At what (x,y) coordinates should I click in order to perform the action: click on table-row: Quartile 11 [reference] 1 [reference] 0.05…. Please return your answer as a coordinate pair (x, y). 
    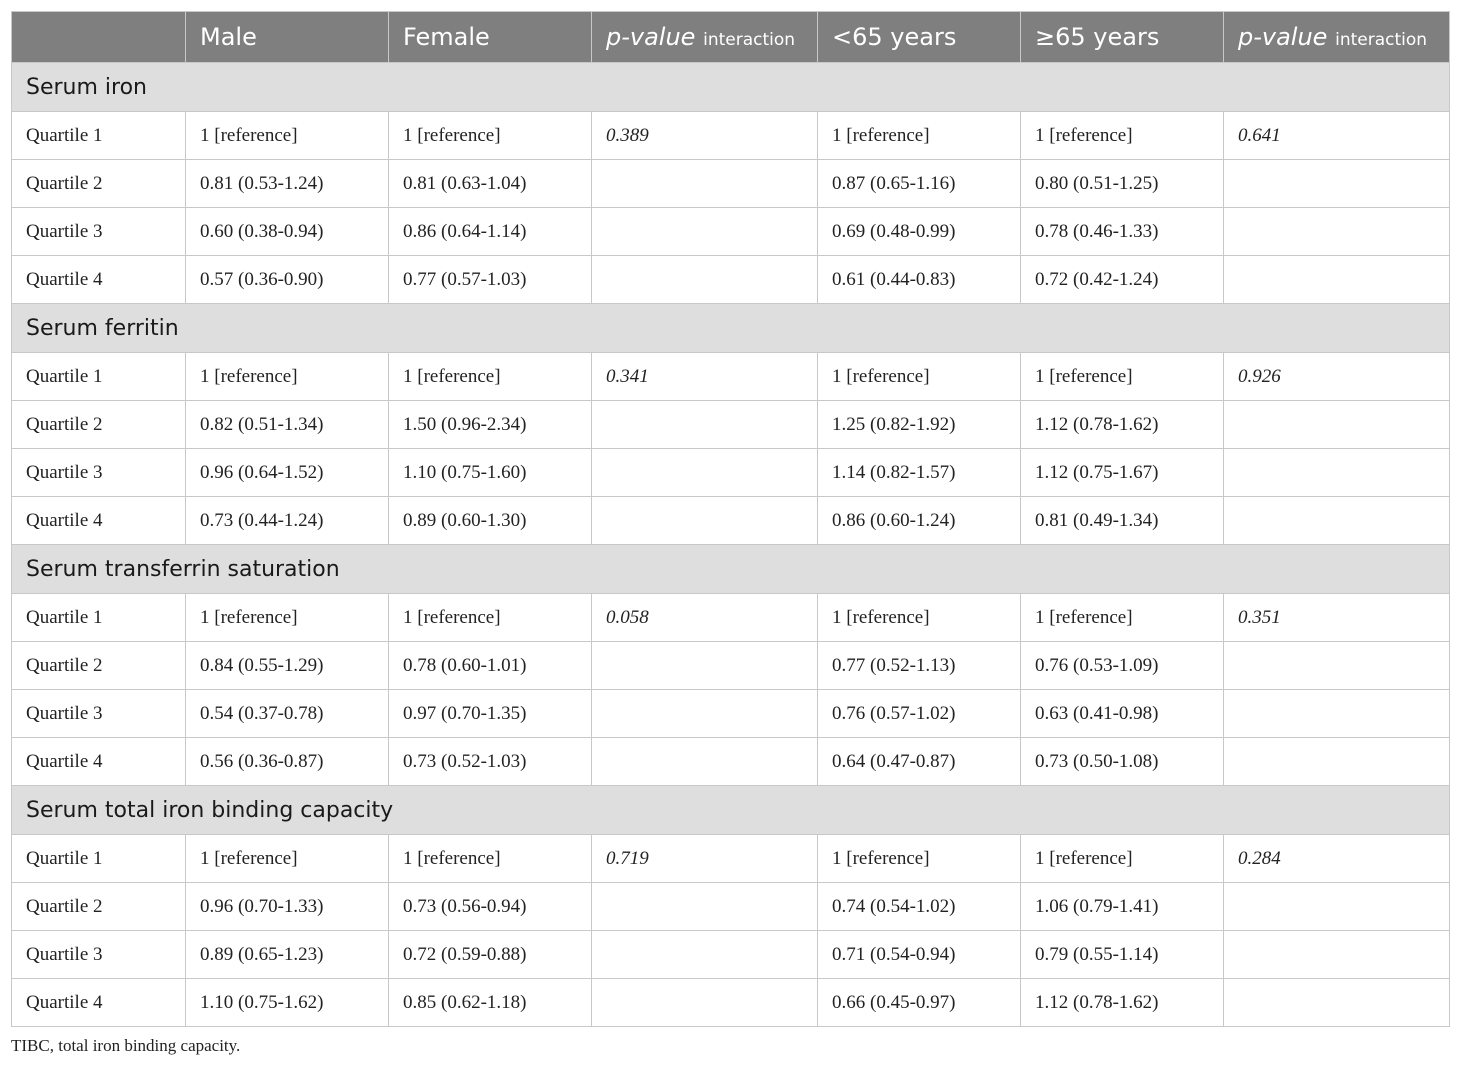
    Looking at the image, I should click on (730, 617).